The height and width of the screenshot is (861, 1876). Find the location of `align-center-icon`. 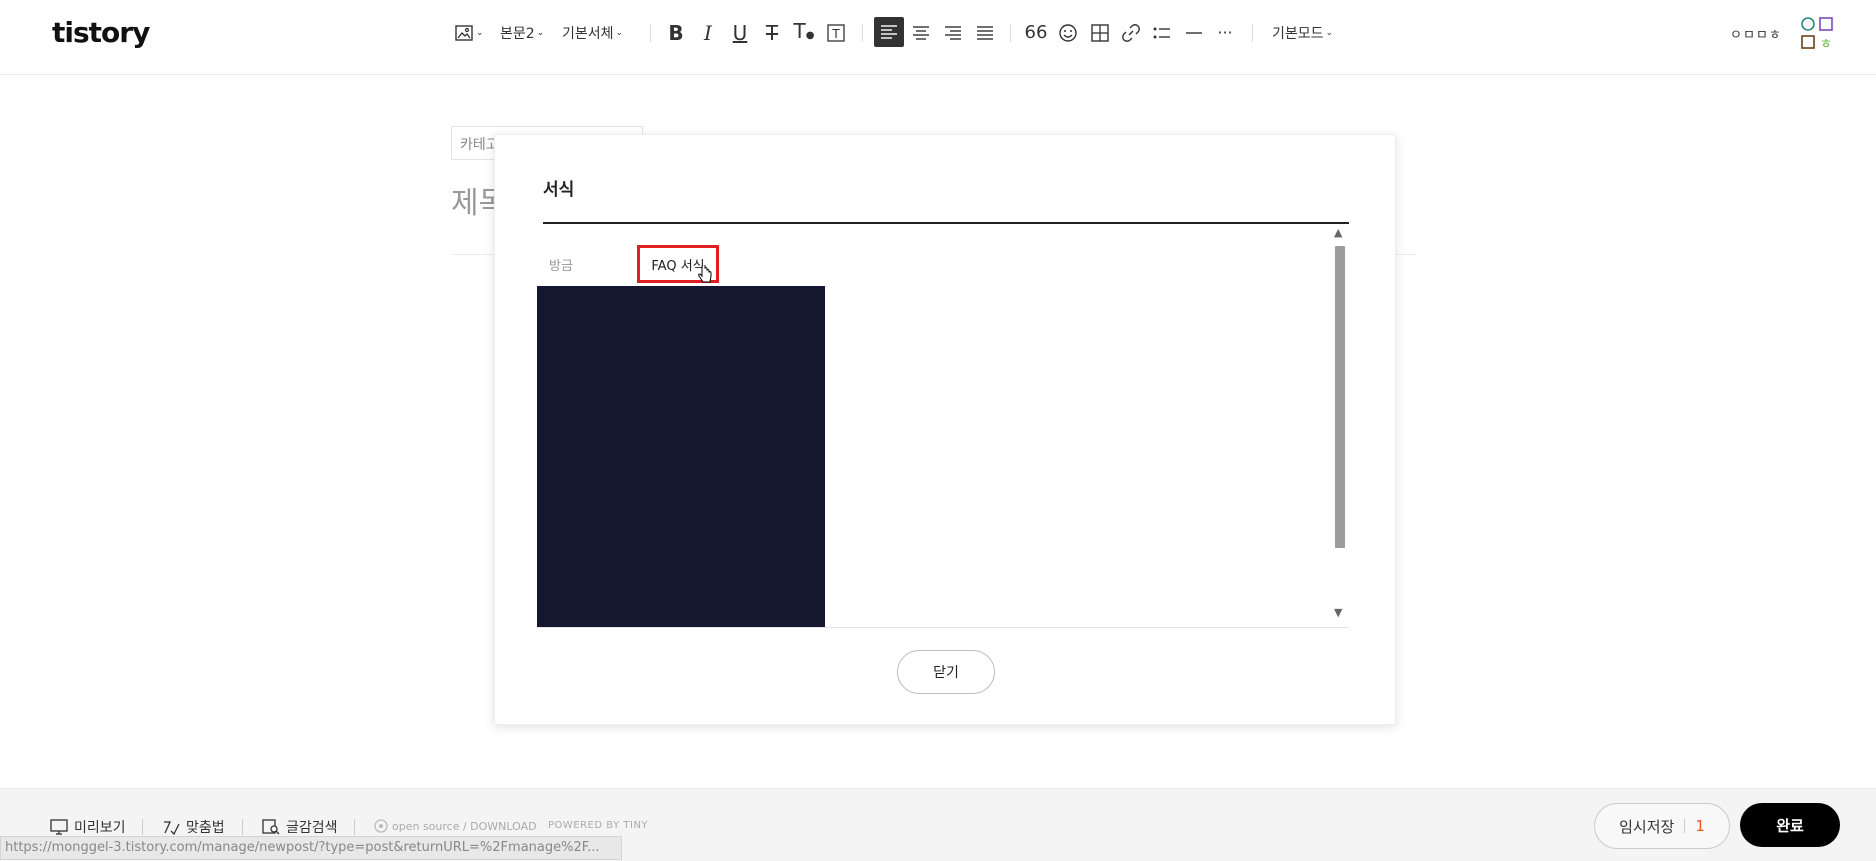

align-center-icon is located at coordinates (921, 33).